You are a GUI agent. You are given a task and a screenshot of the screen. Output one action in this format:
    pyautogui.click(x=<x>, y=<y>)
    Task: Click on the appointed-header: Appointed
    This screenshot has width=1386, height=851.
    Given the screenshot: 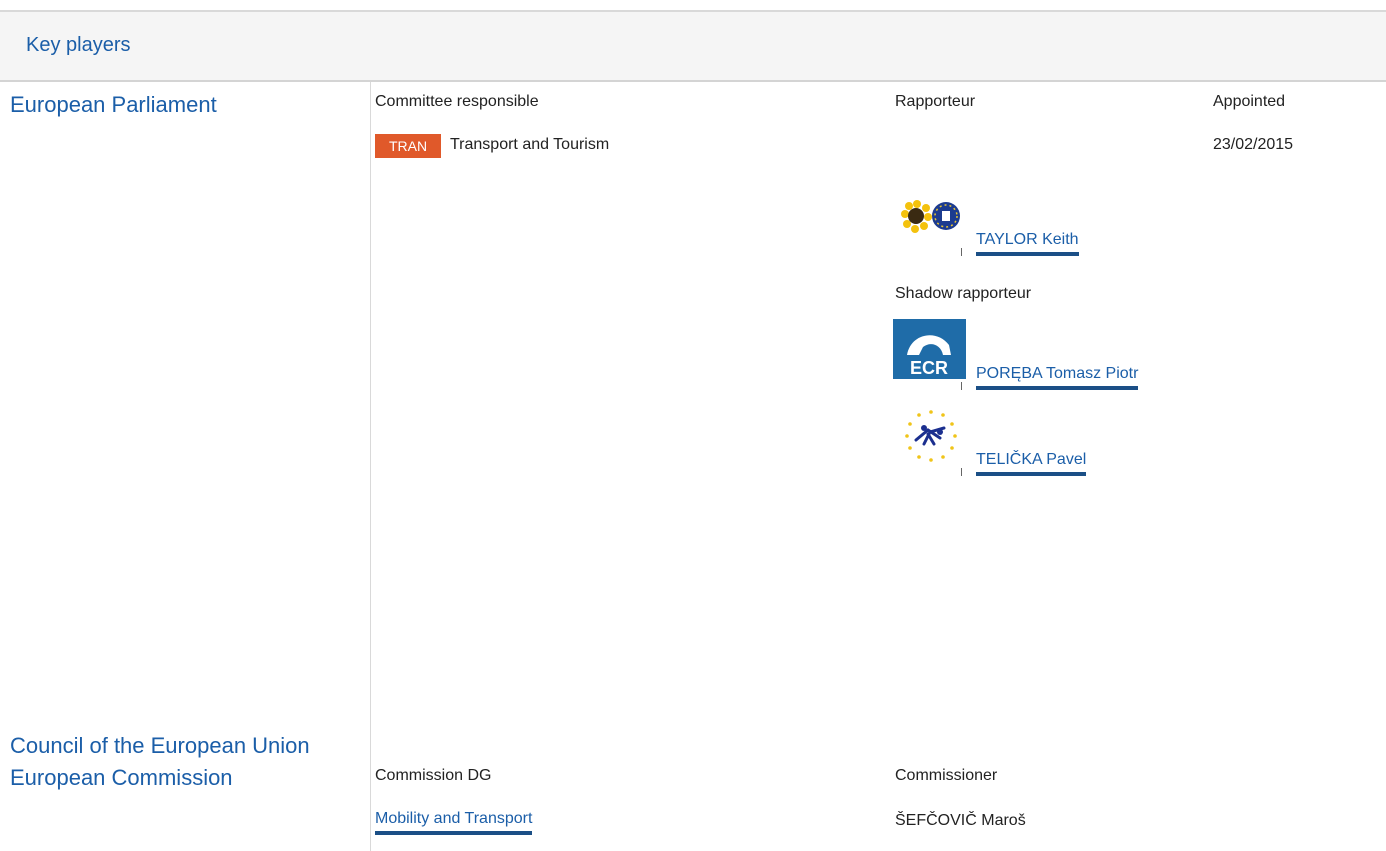 What is the action you would take?
    pyautogui.click(x=1249, y=101)
    